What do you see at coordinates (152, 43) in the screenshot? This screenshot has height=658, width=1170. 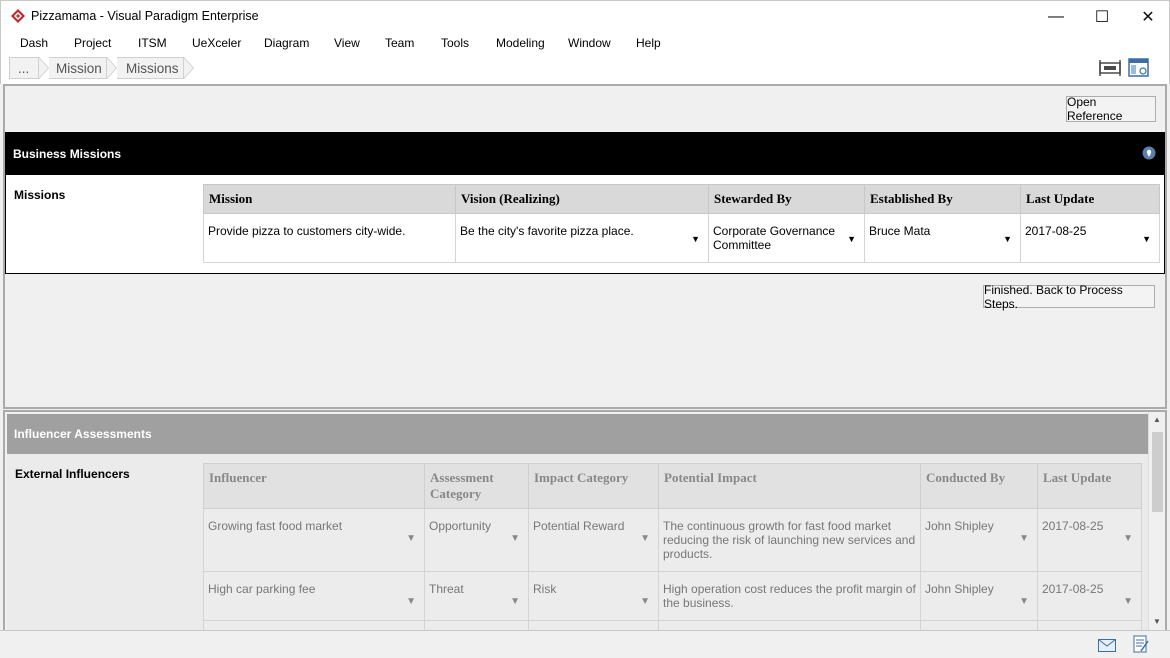 I see `menu-itsm: ITSM` at bounding box center [152, 43].